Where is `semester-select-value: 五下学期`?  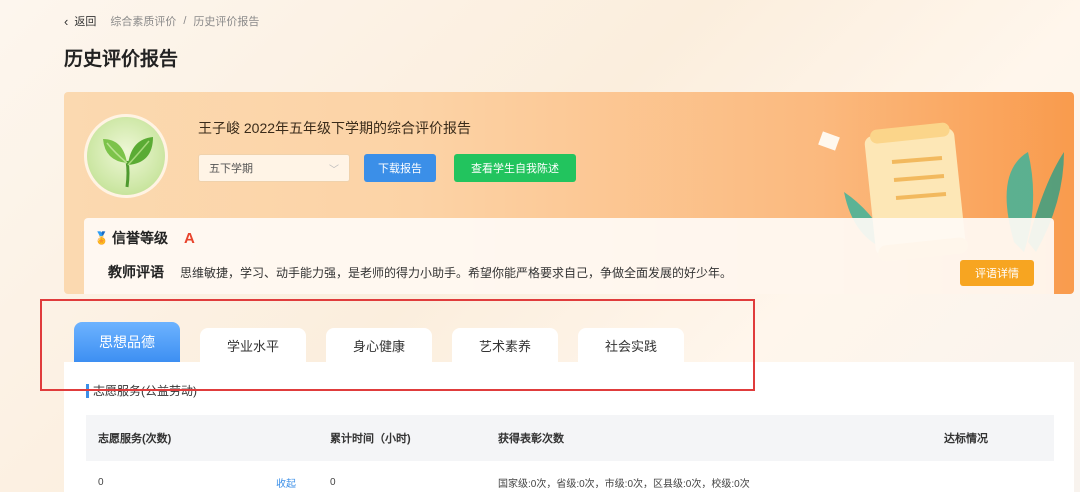
semester-select-value: 五下学期 is located at coordinates (231, 169).